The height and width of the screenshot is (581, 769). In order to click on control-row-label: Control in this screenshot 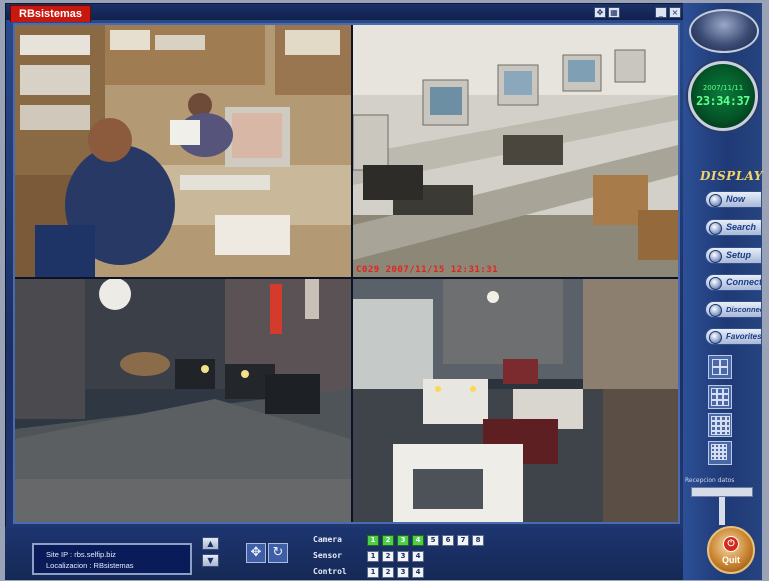, I will do `click(330, 571)`.